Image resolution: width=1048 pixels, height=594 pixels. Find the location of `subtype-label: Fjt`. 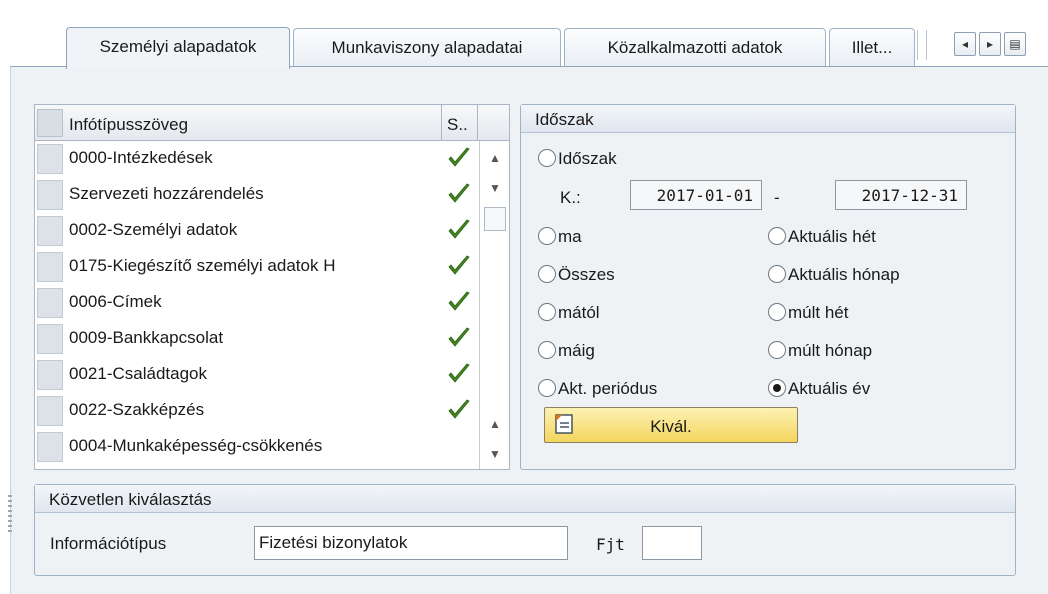

subtype-label: Fjt is located at coordinates (610, 544).